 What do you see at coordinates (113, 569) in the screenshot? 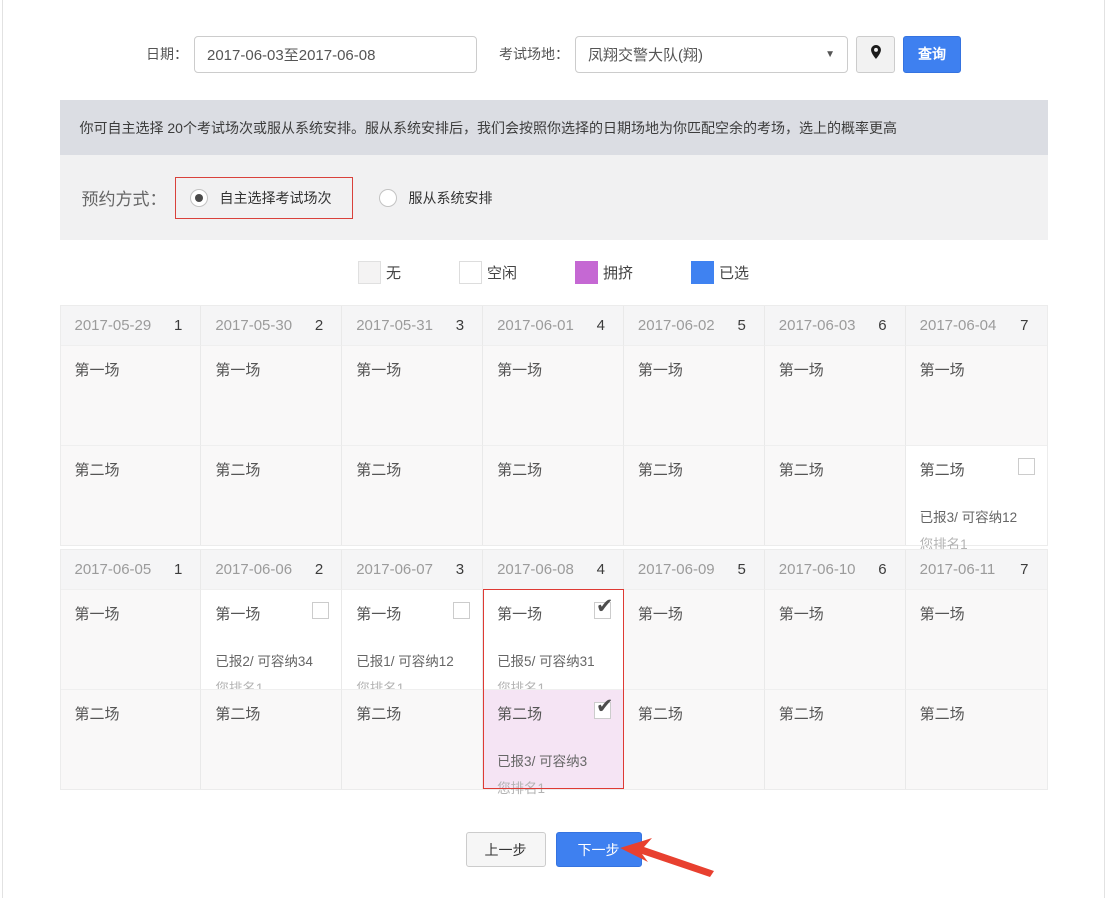
I see `day-date: 2017-06-05` at bounding box center [113, 569].